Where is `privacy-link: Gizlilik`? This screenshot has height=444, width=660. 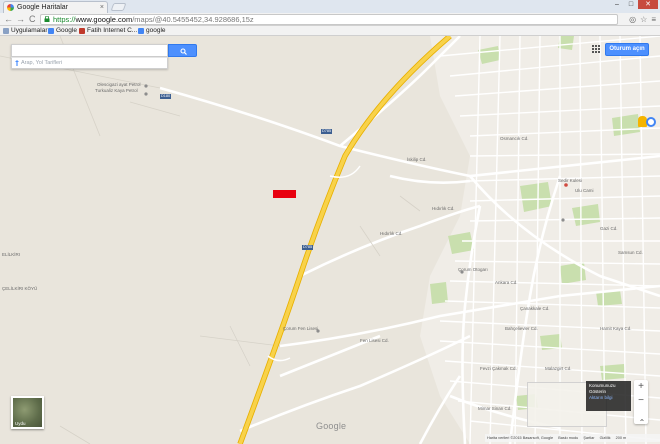
privacy-link: Gizlilik is located at coordinates (605, 438).